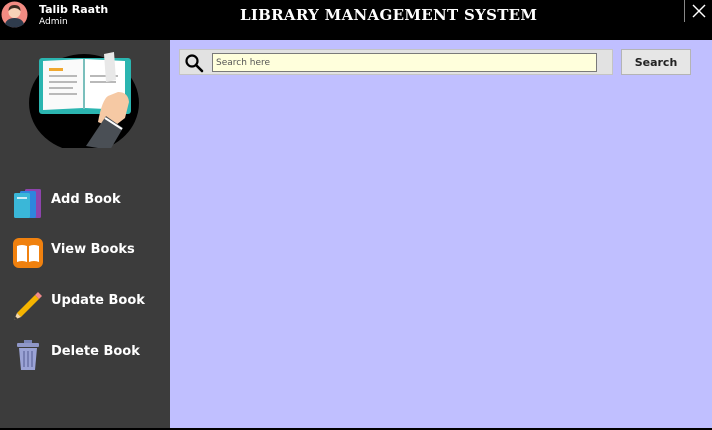 Image resolution: width=712 pixels, height=430 pixels. I want to click on sidebar-item-label: Add Book, so click(86, 199).